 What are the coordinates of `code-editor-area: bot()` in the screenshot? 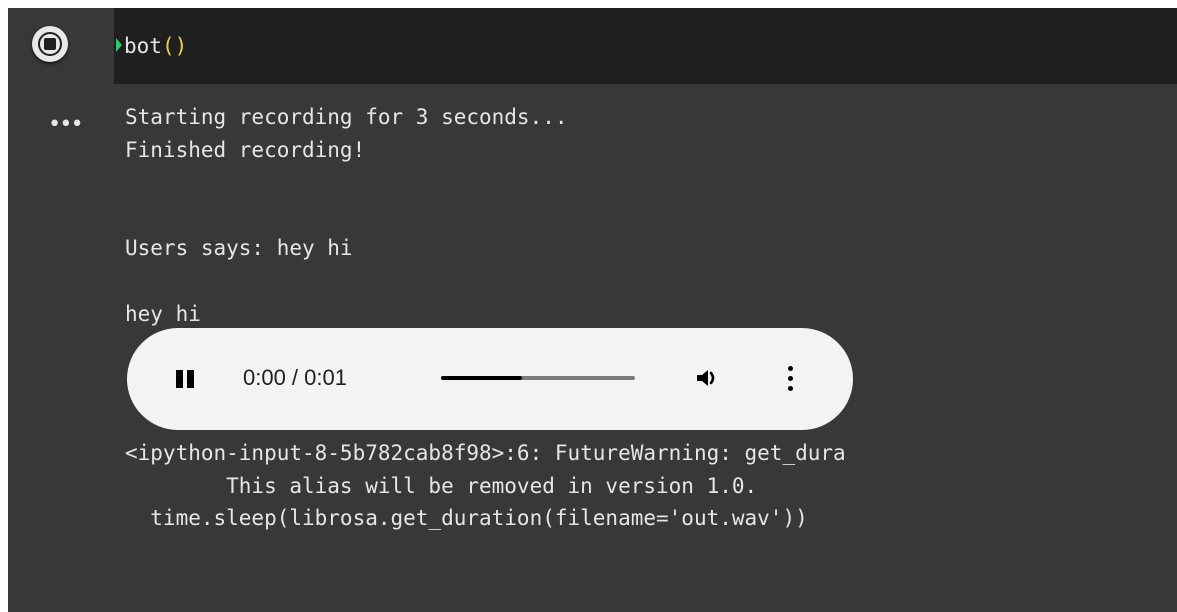 It's located at (592, 46).